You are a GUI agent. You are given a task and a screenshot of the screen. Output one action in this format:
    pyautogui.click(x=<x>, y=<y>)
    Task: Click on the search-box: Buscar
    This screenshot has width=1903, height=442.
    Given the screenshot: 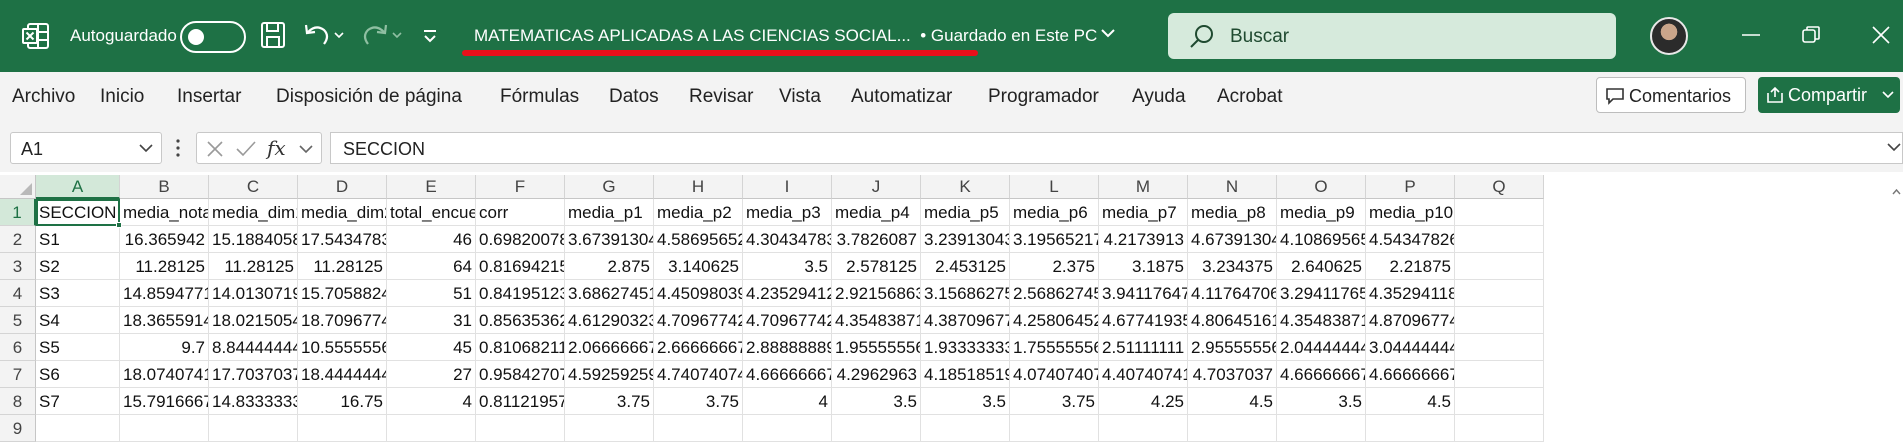 What is the action you would take?
    pyautogui.click(x=1392, y=36)
    